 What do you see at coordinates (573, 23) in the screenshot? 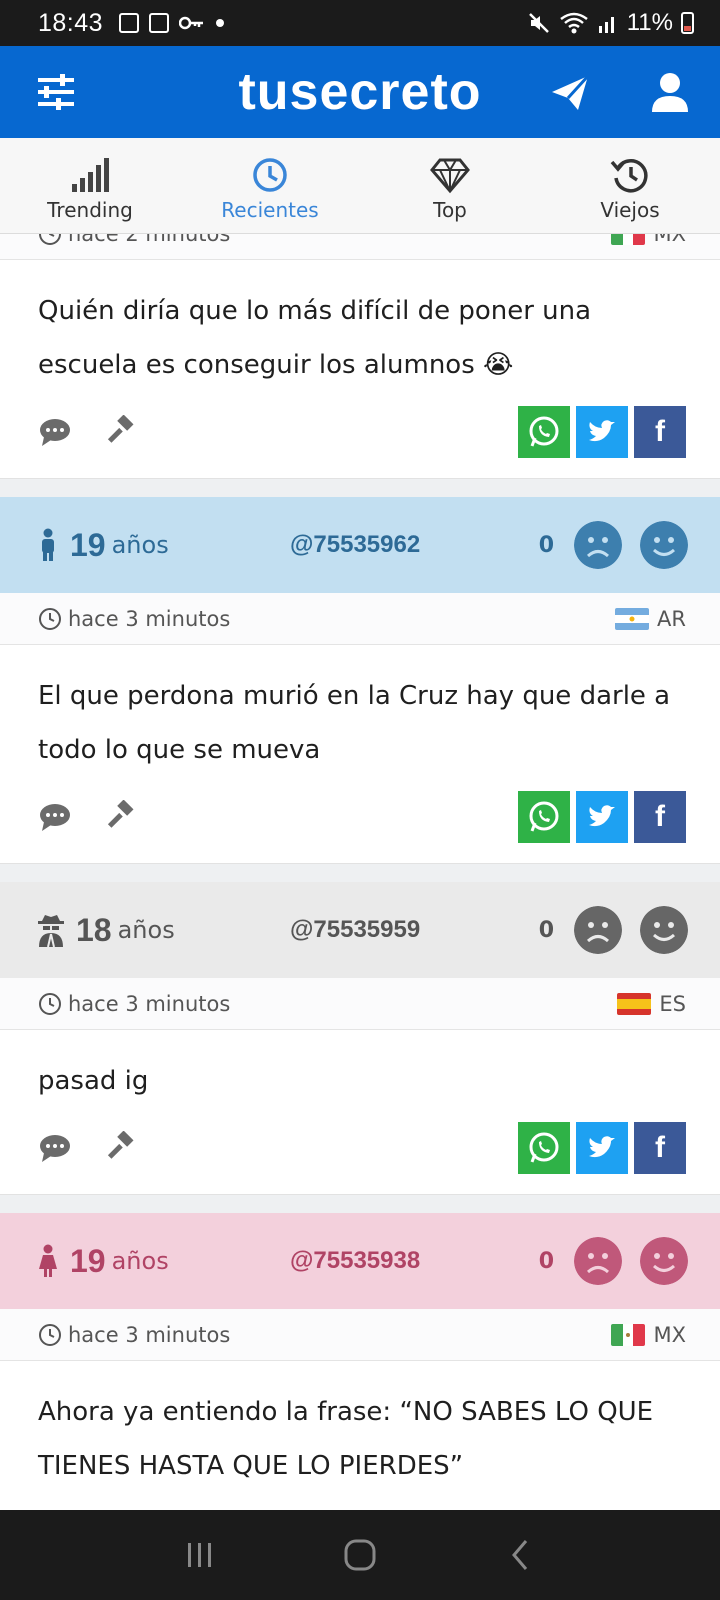
I see `wifi-icon` at bounding box center [573, 23].